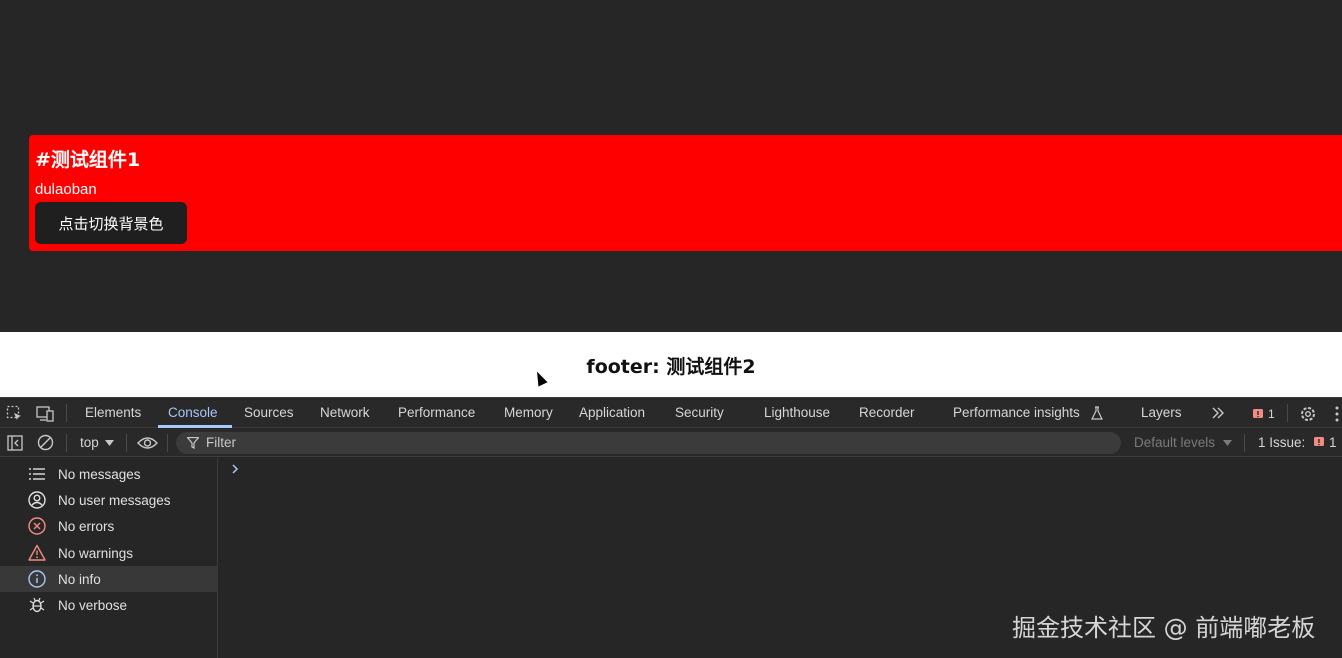 The image size is (1342, 658). Describe the element at coordinates (1308, 414) in the screenshot. I see `settings-gear-icon` at that location.